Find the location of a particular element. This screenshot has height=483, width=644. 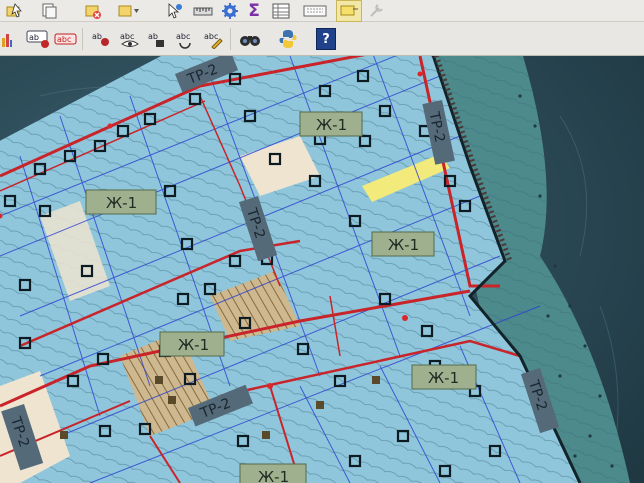

measure-button is located at coordinates (203, 11).